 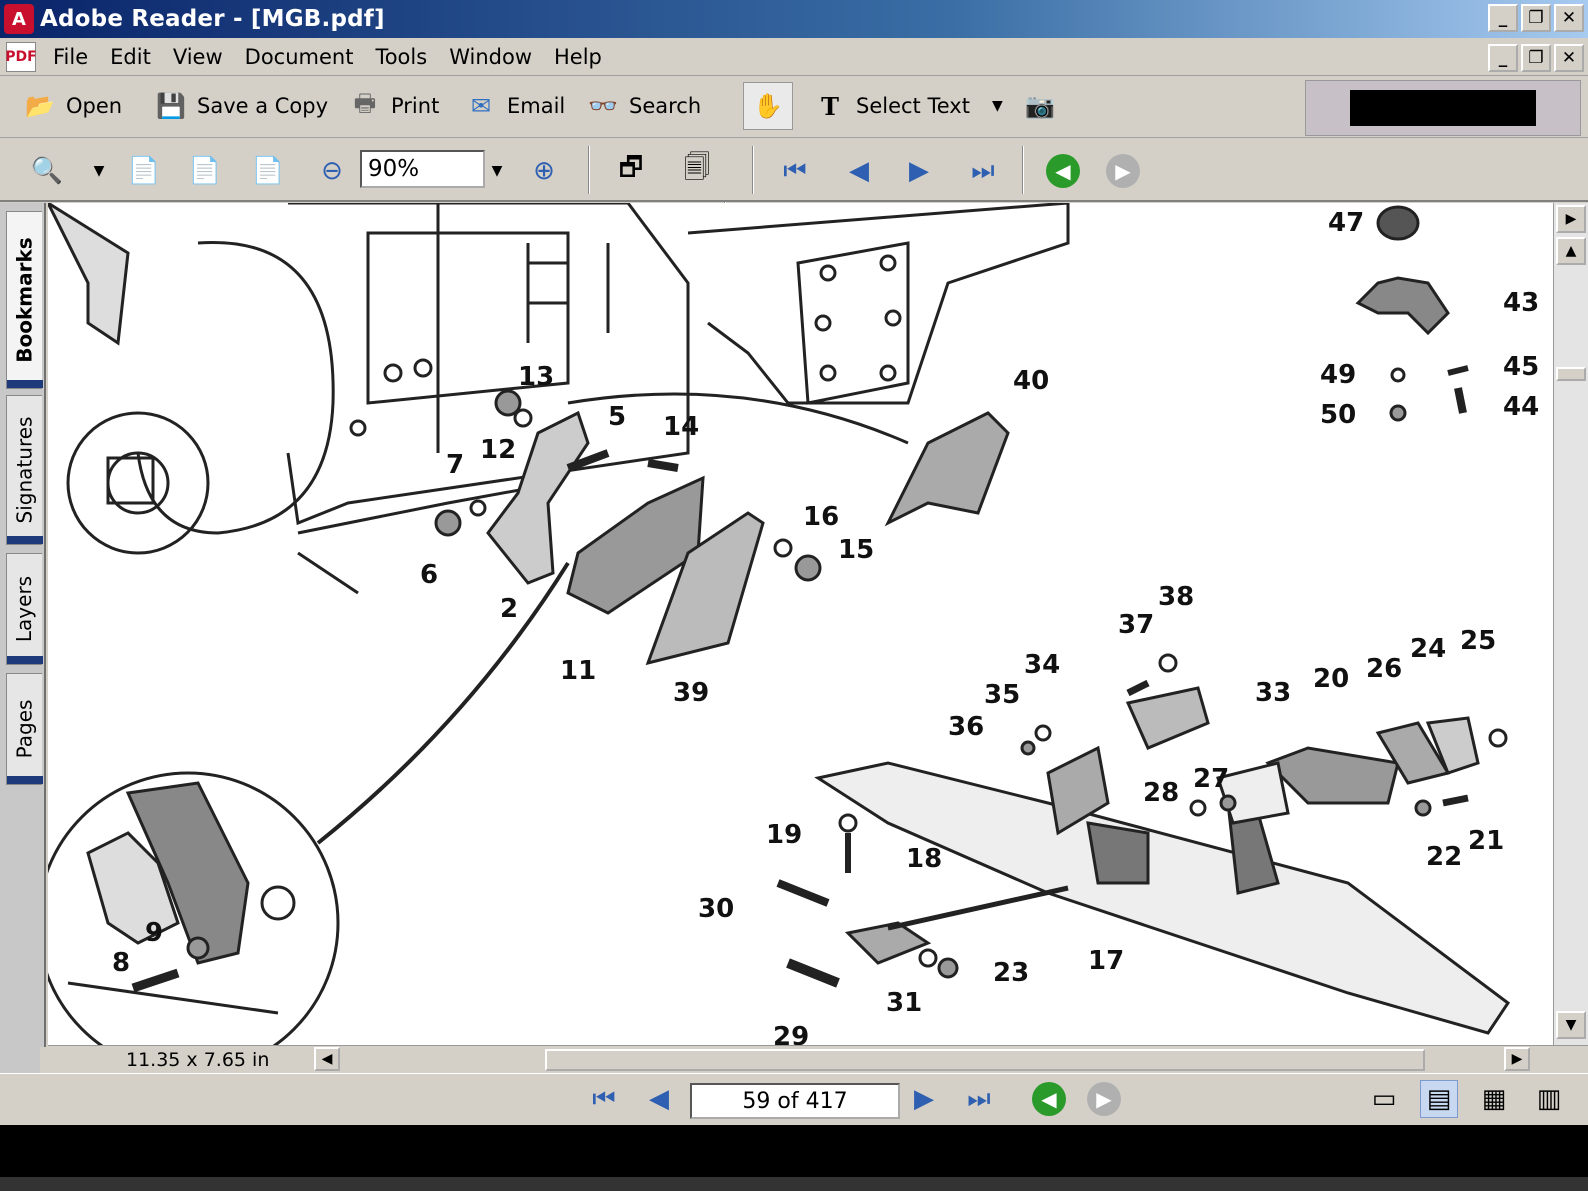 I want to click on select-tool-dropdown: ▼, so click(x=997, y=106).